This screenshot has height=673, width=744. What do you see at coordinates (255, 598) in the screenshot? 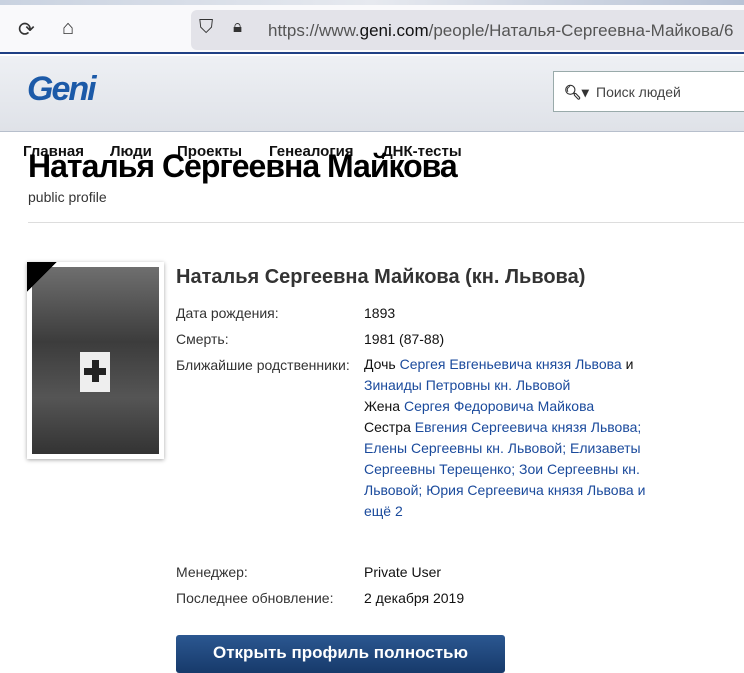
I see `updated-label: Последнее обновление:` at bounding box center [255, 598].